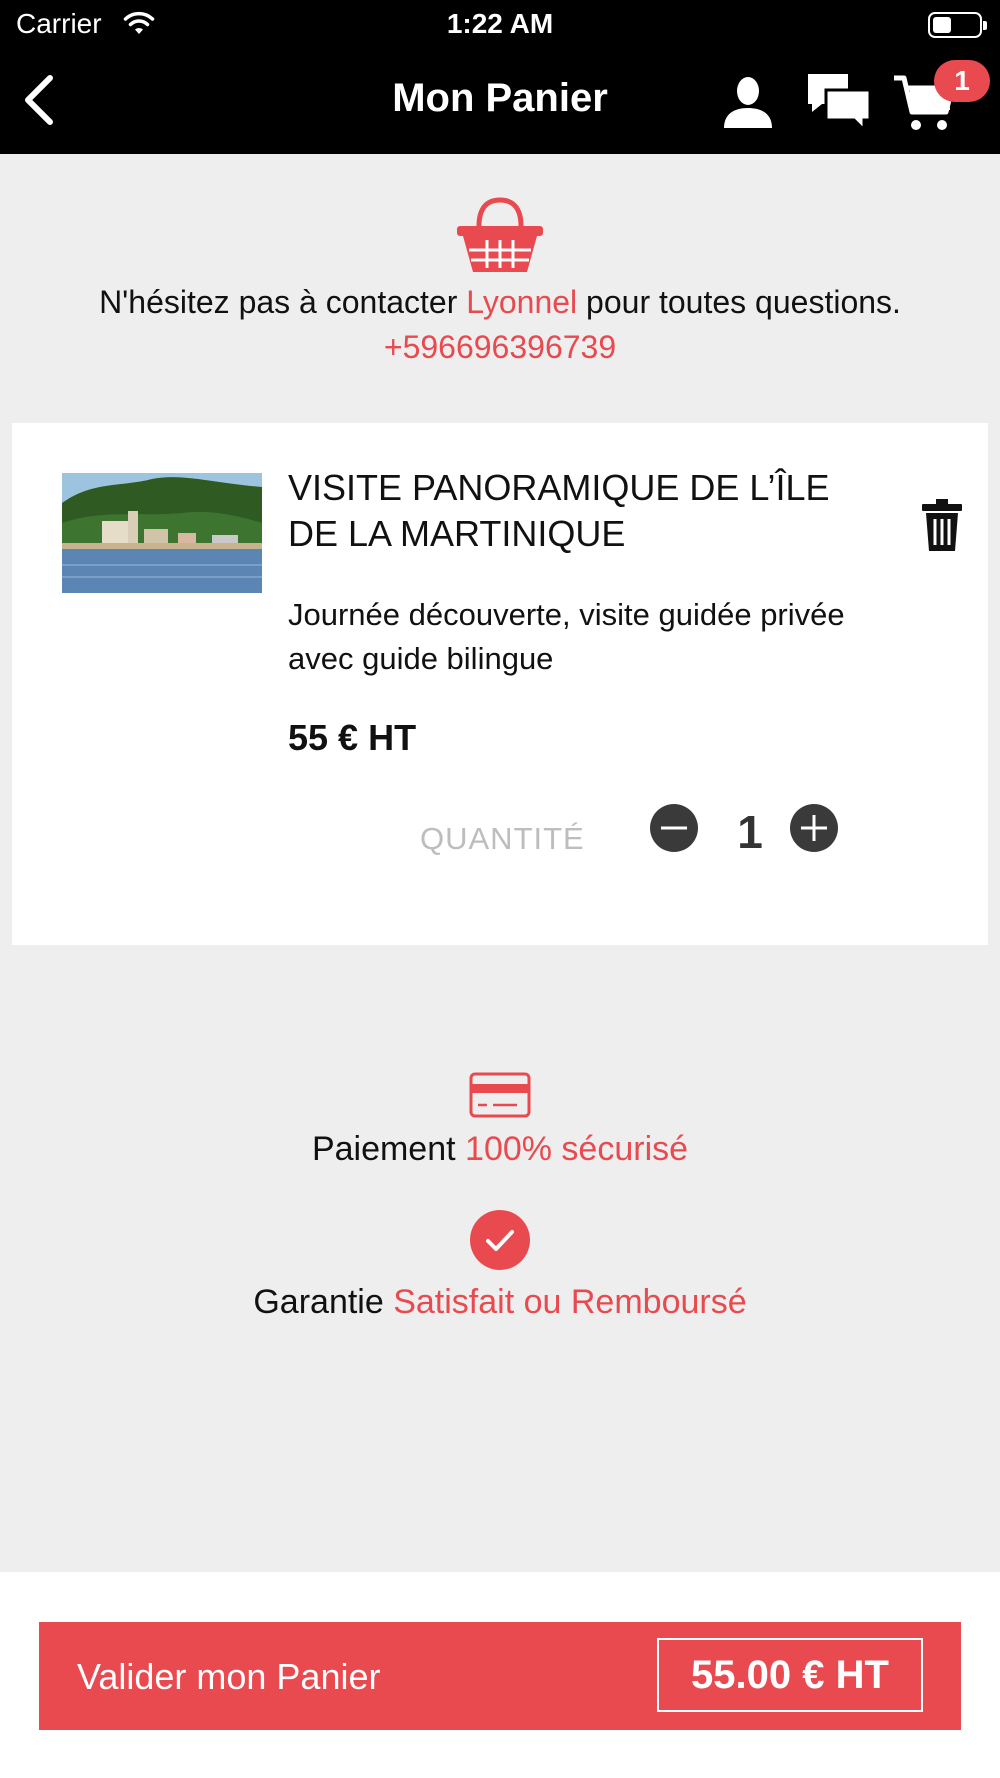 The width and height of the screenshot is (1000, 1778). I want to click on guarantee-highlight: Satisfait ou Remboursé, so click(570, 1302).